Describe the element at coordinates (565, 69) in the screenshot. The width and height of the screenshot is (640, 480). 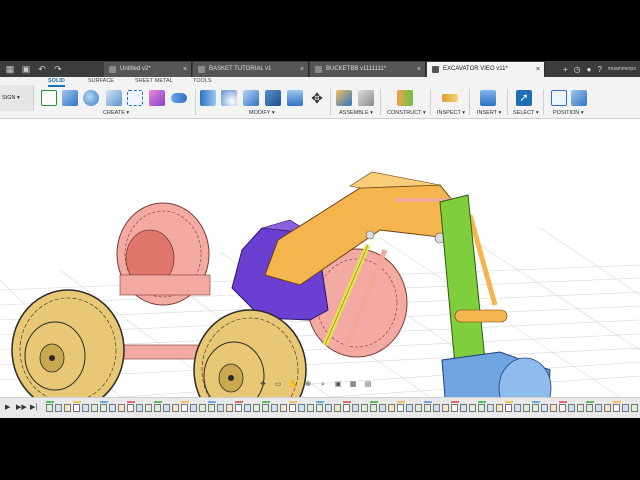
I see `new-tab-button: +` at that location.